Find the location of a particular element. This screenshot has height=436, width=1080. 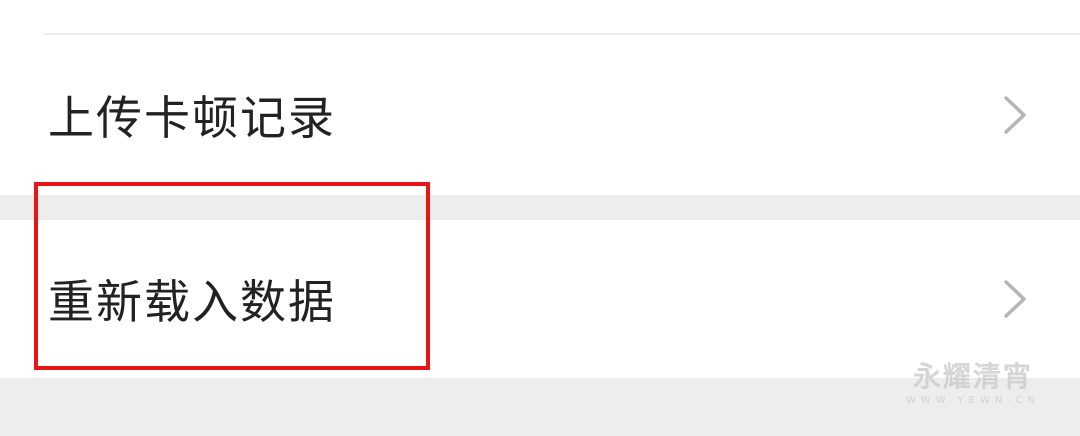

previous-row-remnant is located at coordinates (540, 17).